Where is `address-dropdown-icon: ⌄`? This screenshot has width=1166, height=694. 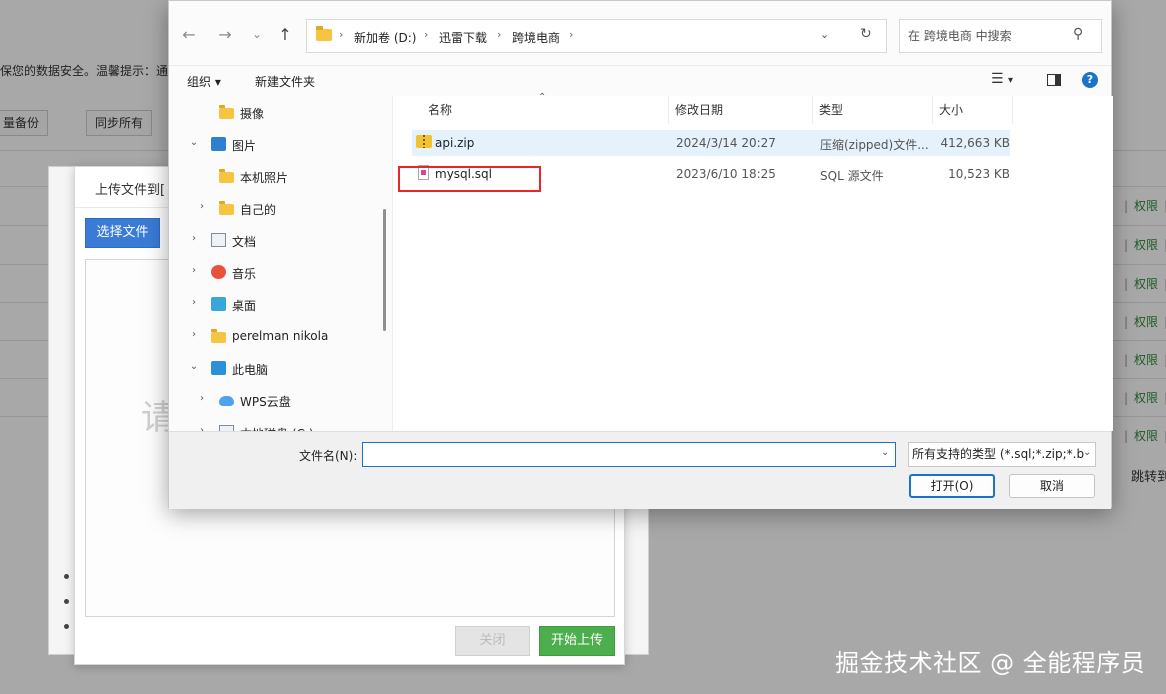
address-dropdown-icon: ⌄ is located at coordinates (824, 34).